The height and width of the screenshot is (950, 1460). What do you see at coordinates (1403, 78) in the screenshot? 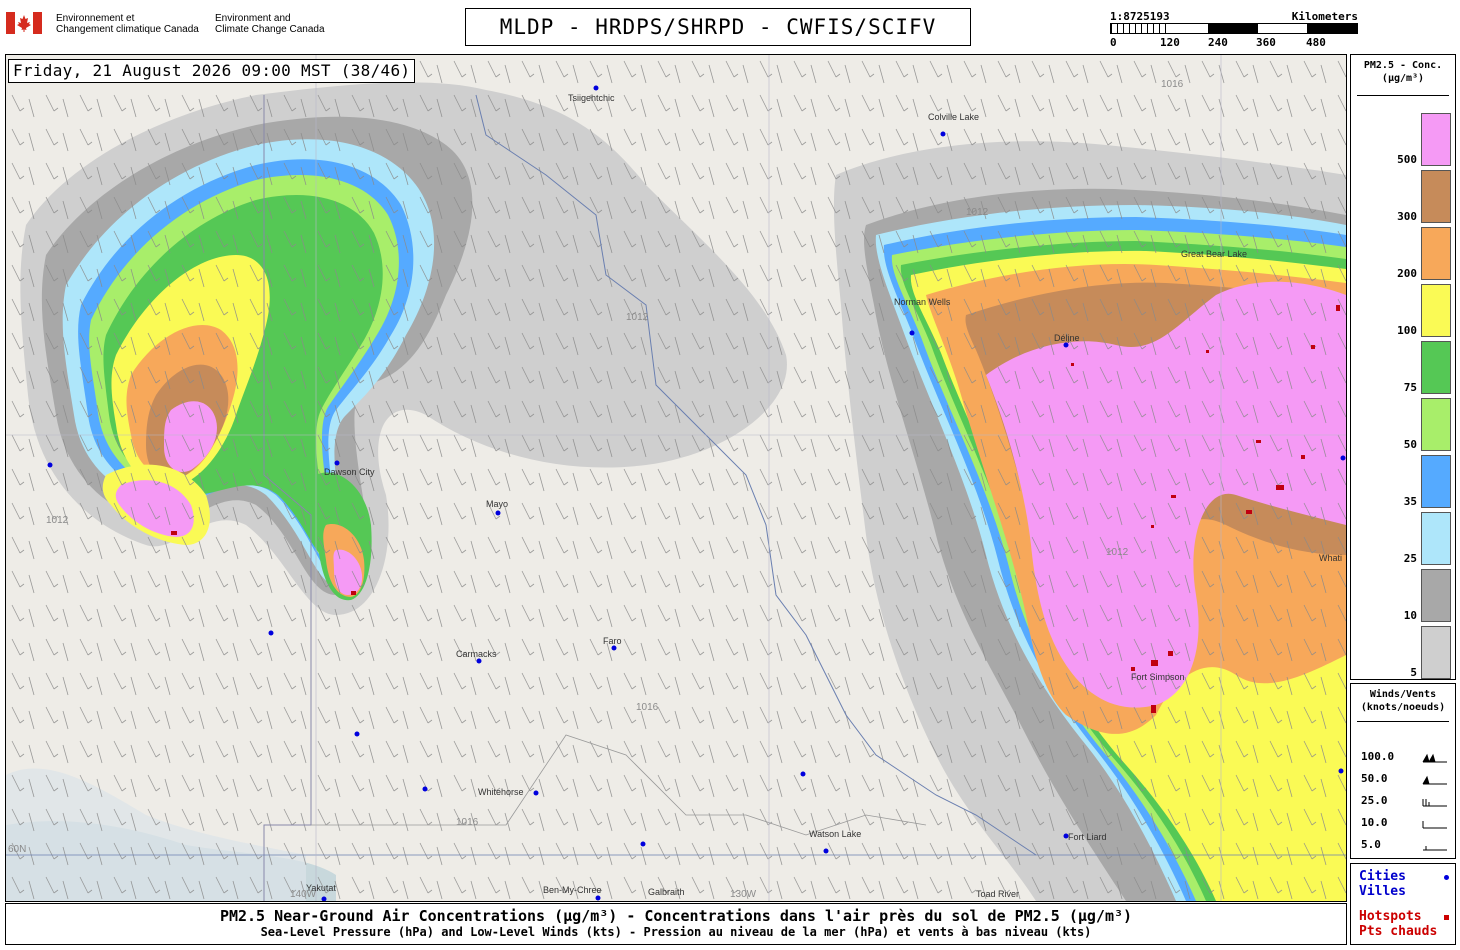
I see `legend-title-line-2: (µg/m³)` at bounding box center [1403, 78].